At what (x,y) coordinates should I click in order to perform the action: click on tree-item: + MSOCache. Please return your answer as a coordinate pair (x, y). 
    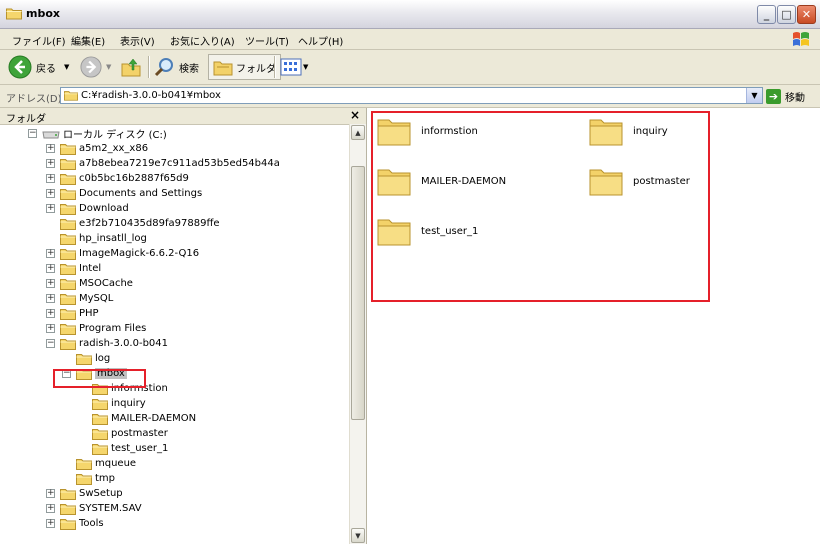
    Looking at the image, I should click on (89, 283).